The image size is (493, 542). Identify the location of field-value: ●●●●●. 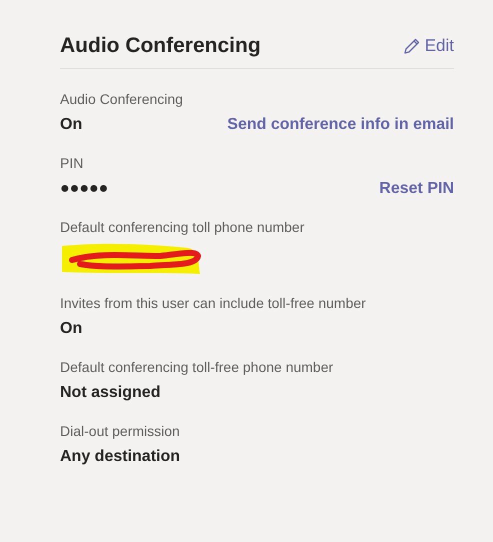
(84, 189).